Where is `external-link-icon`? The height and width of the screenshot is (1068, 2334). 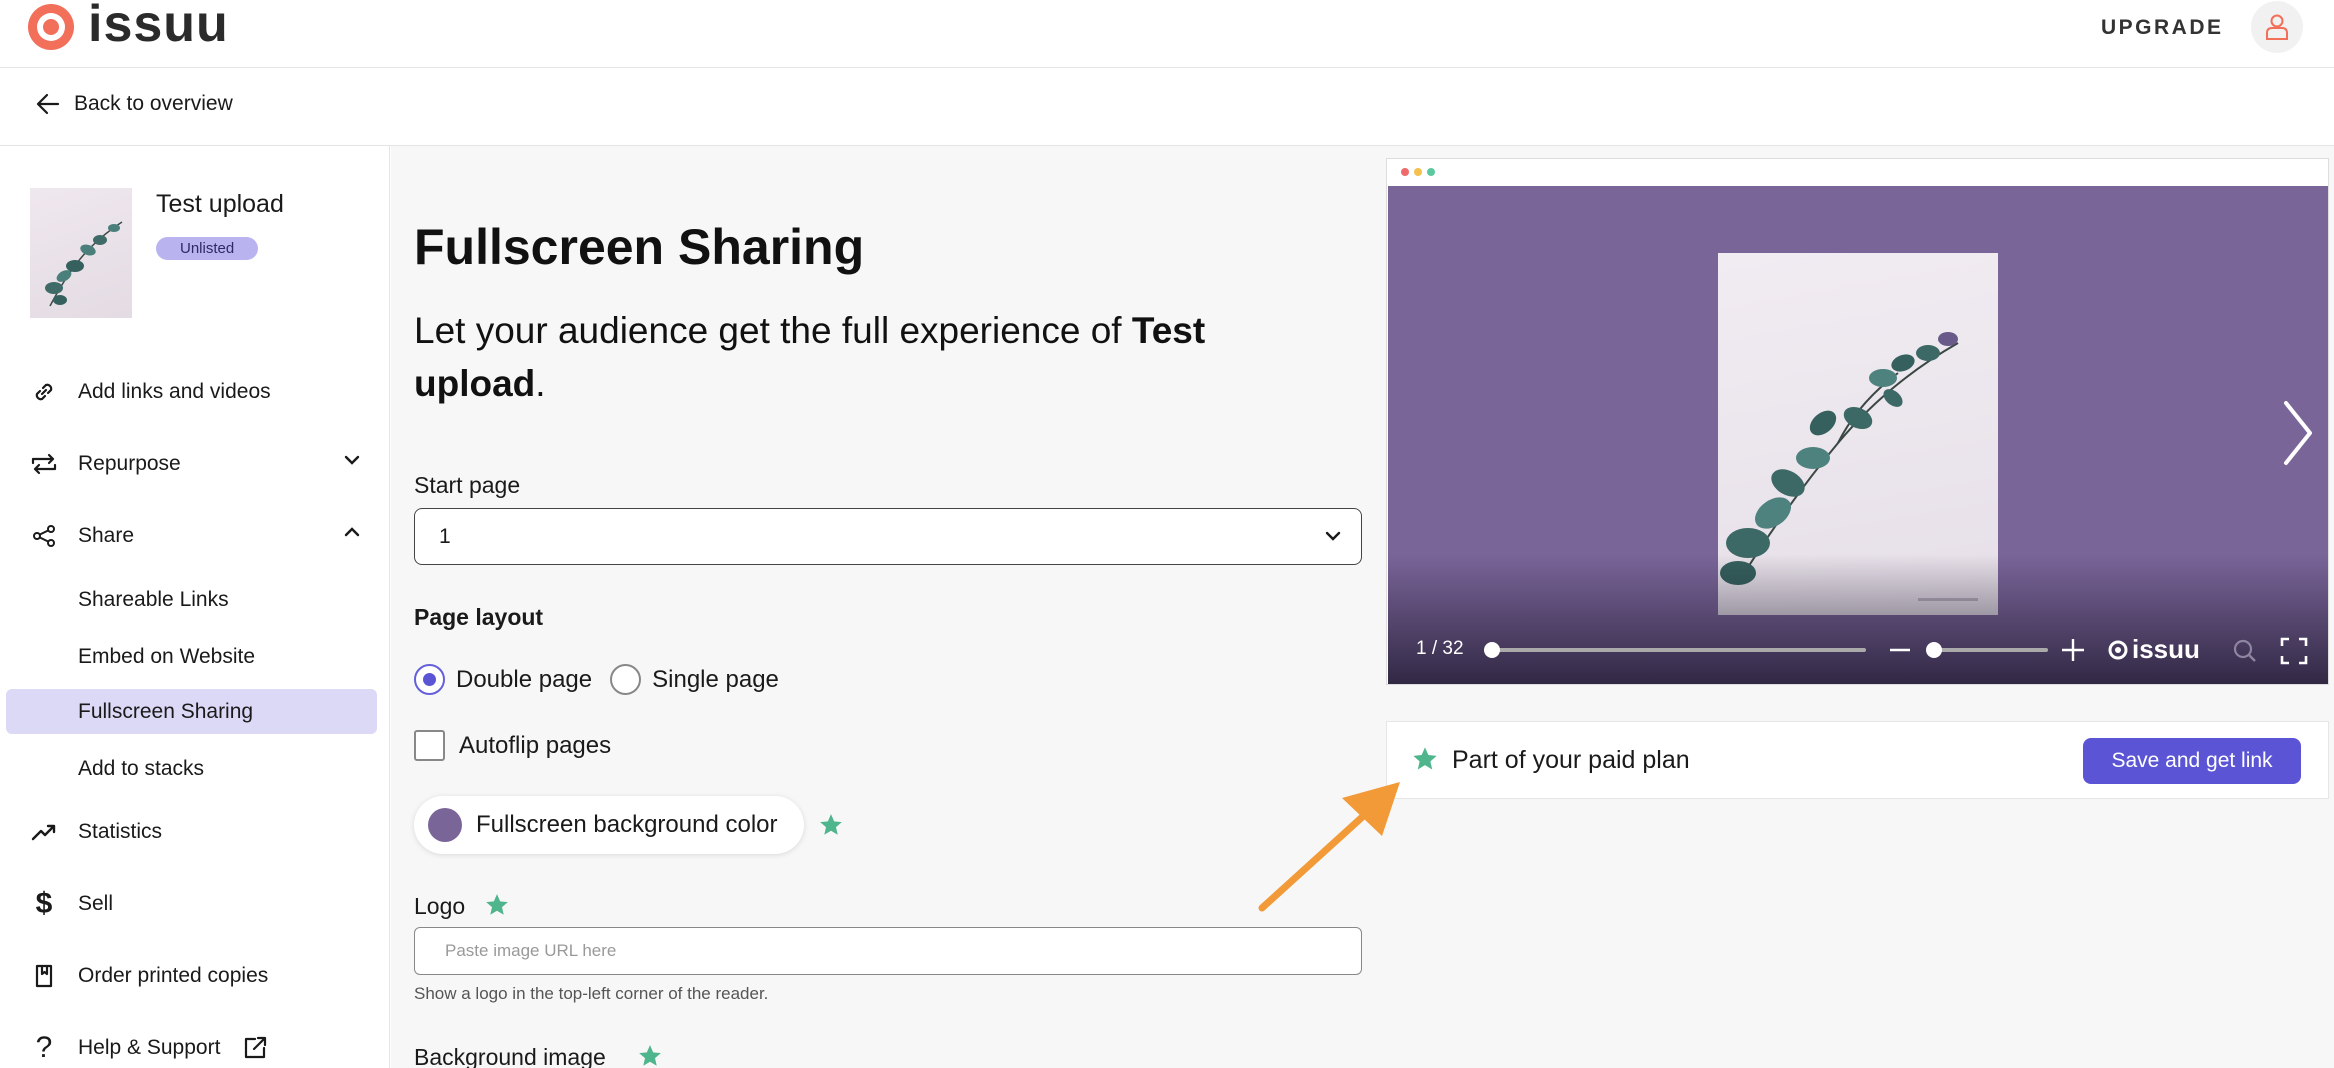 external-link-icon is located at coordinates (256, 1047).